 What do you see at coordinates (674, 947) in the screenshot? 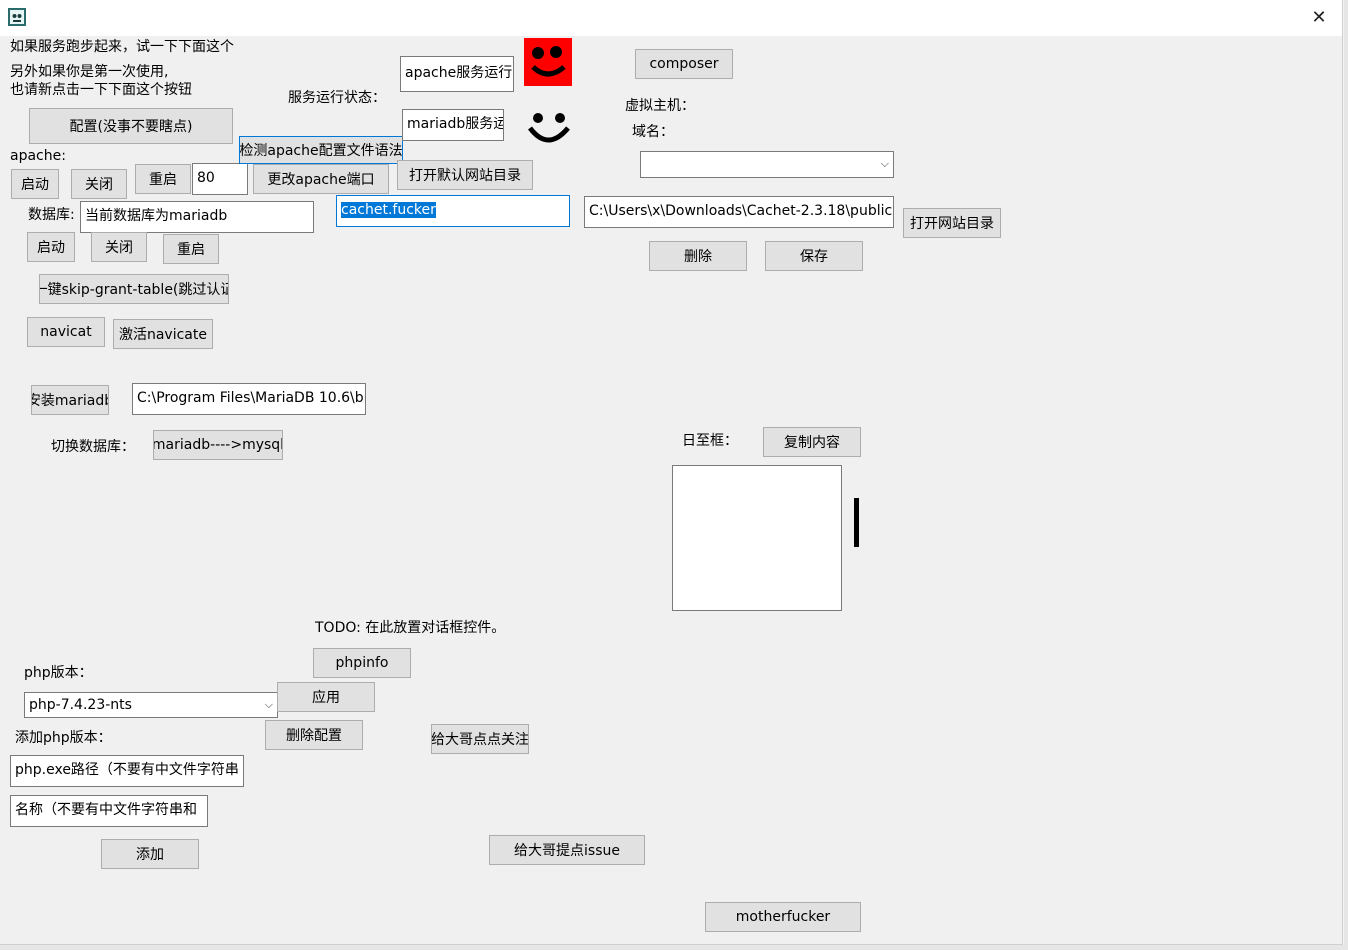
I see `background-window-bottom` at bounding box center [674, 947].